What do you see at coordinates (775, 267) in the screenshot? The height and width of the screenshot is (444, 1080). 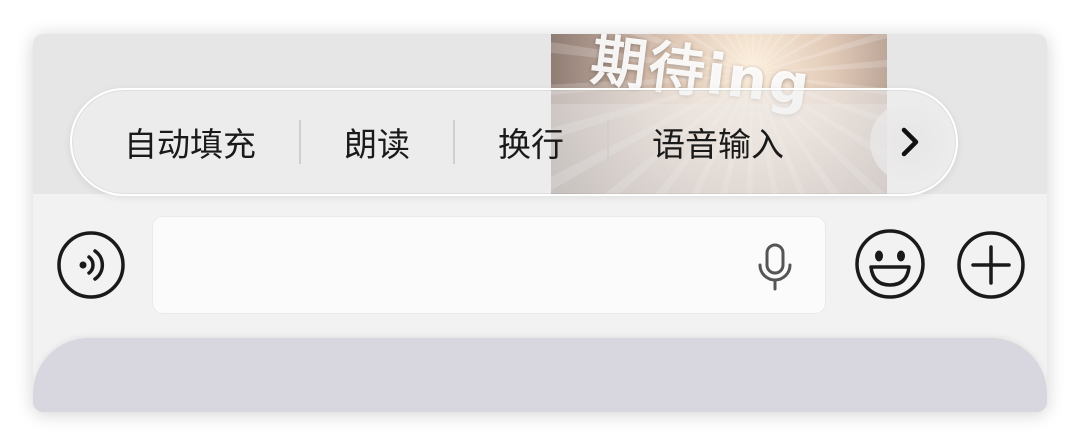 I see `microphone-icon` at bounding box center [775, 267].